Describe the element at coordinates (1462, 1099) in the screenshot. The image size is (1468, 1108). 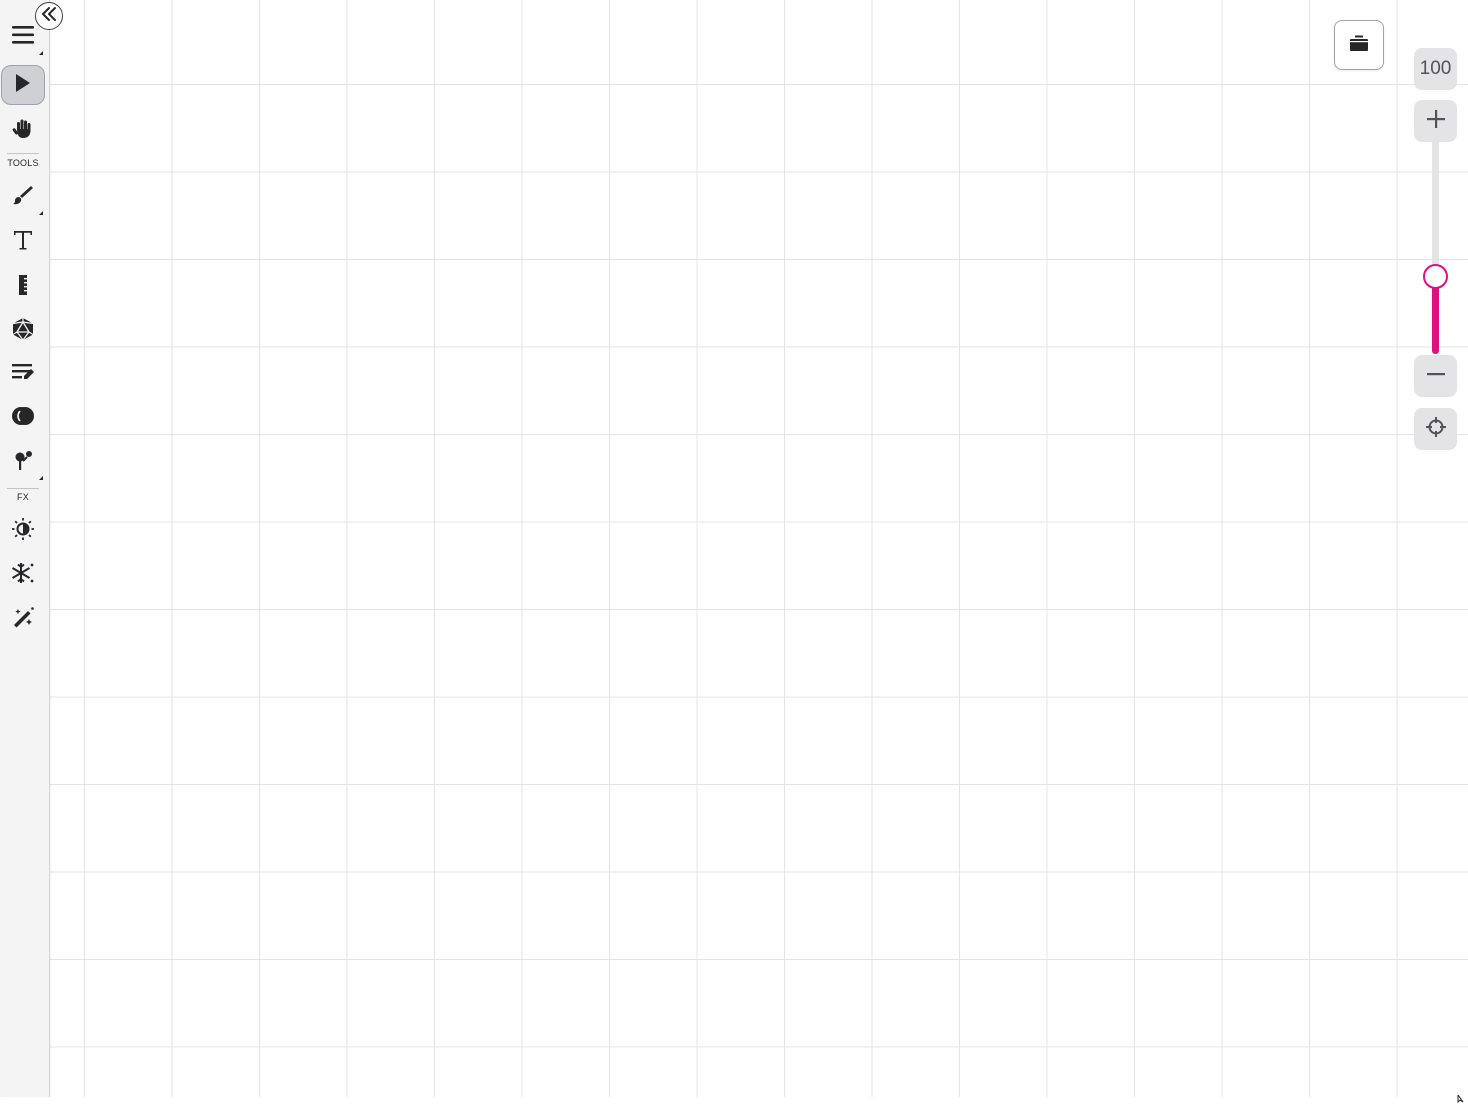
I see `mouse-cursor` at that location.